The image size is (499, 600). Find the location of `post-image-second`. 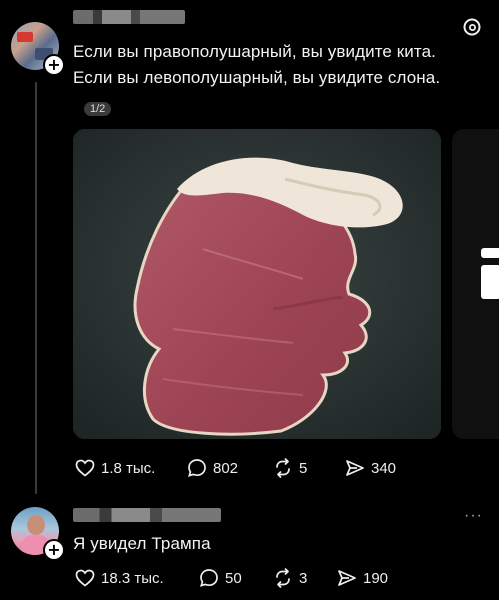

post-image-second is located at coordinates (475, 284).